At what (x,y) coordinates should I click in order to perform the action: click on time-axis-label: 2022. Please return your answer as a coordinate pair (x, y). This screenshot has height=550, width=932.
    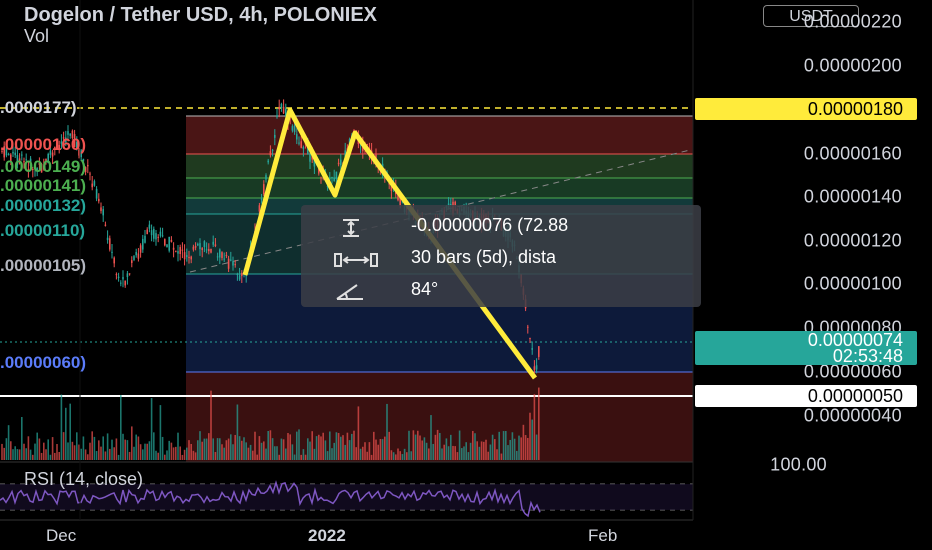
    Looking at the image, I should click on (327, 535).